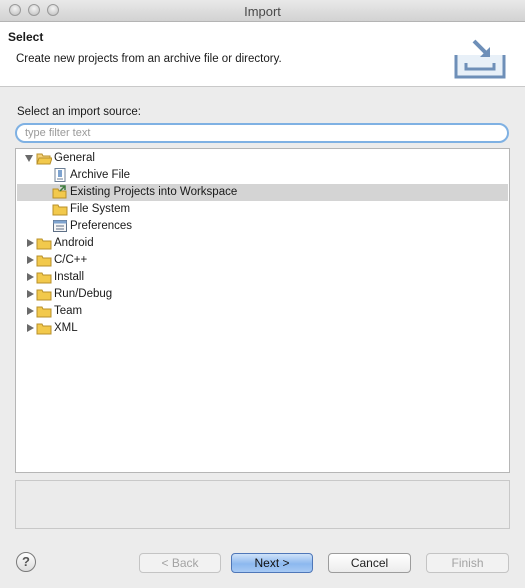  What do you see at coordinates (29, 158) in the screenshot?
I see `chevron-down-icon` at bounding box center [29, 158].